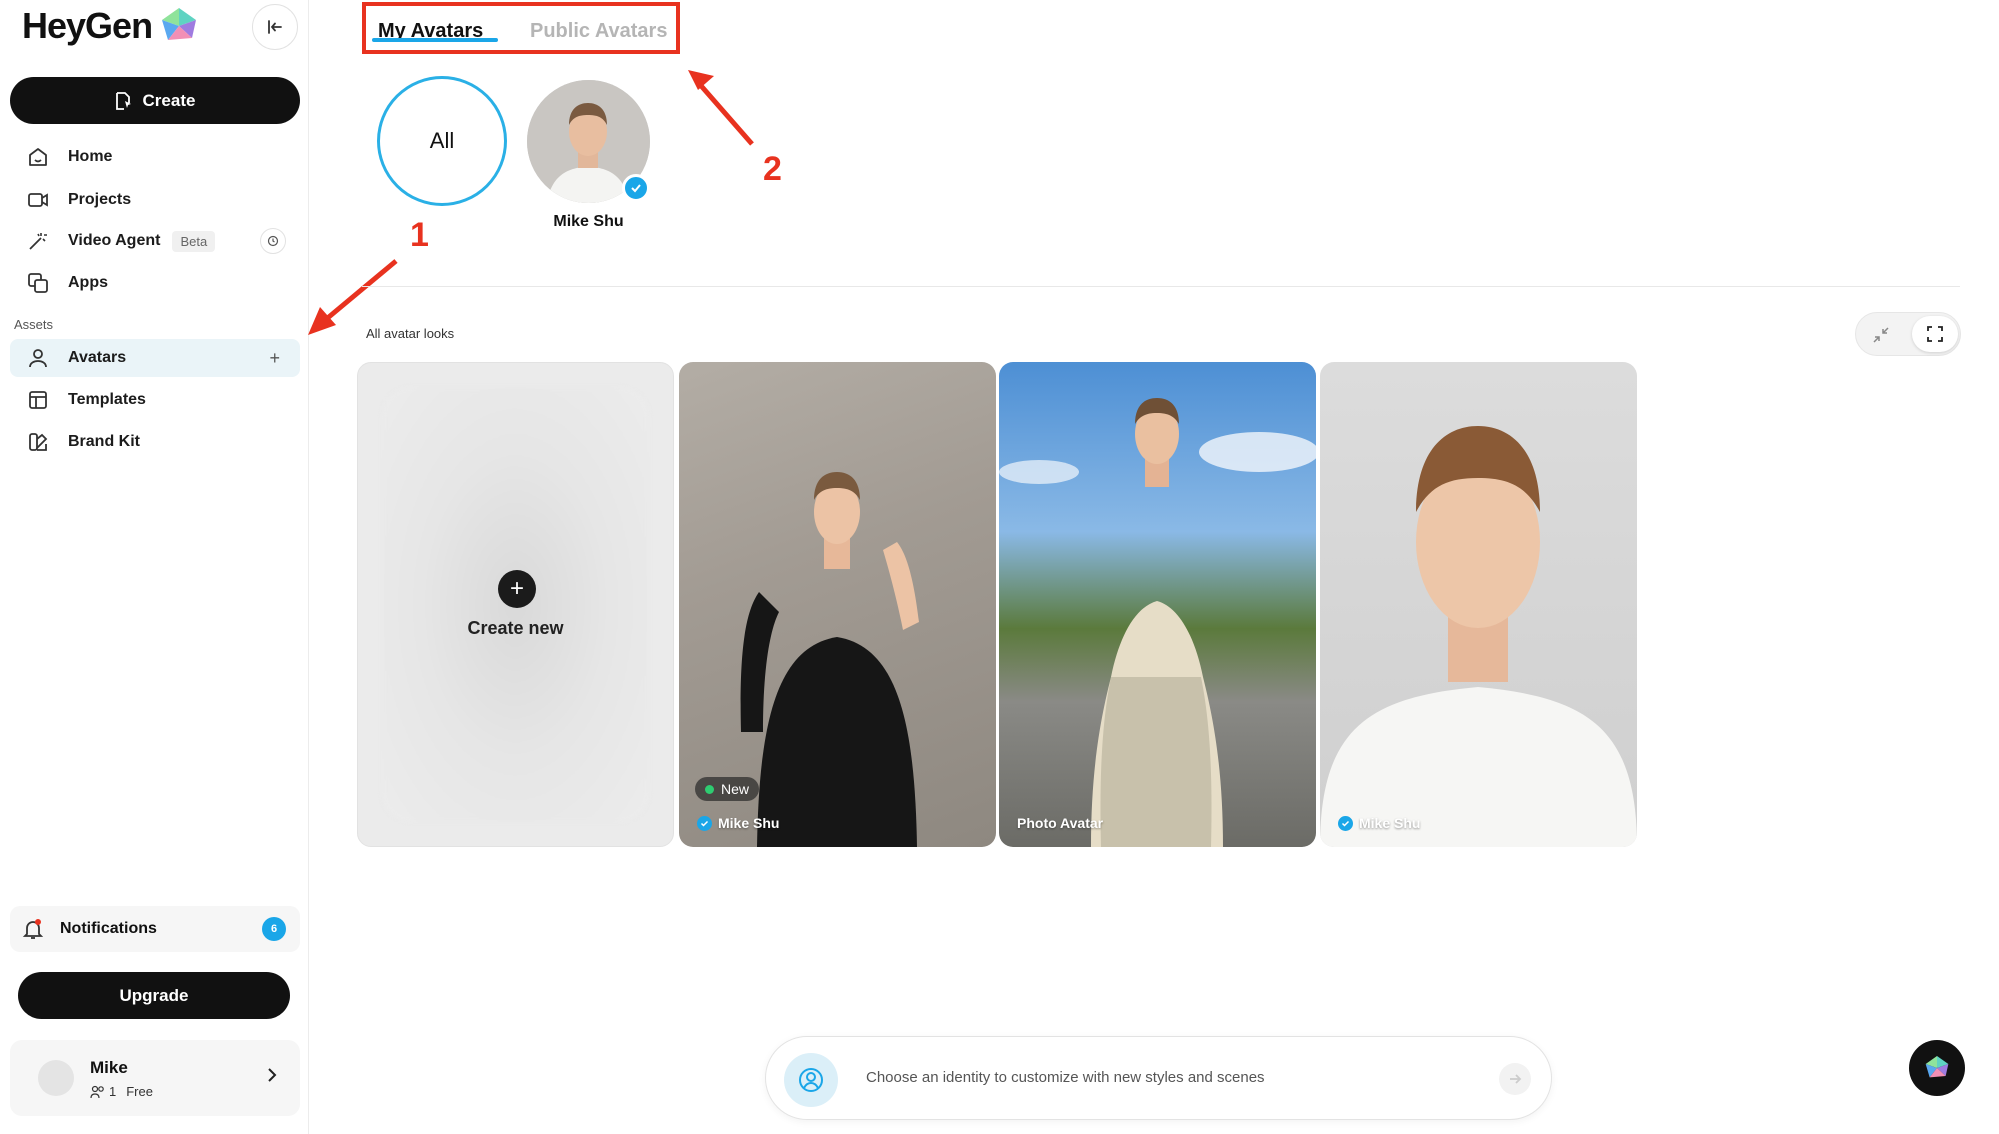 This screenshot has width=1999, height=1134. What do you see at coordinates (515, 628) in the screenshot?
I see `create-new-label: Create new` at bounding box center [515, 628].